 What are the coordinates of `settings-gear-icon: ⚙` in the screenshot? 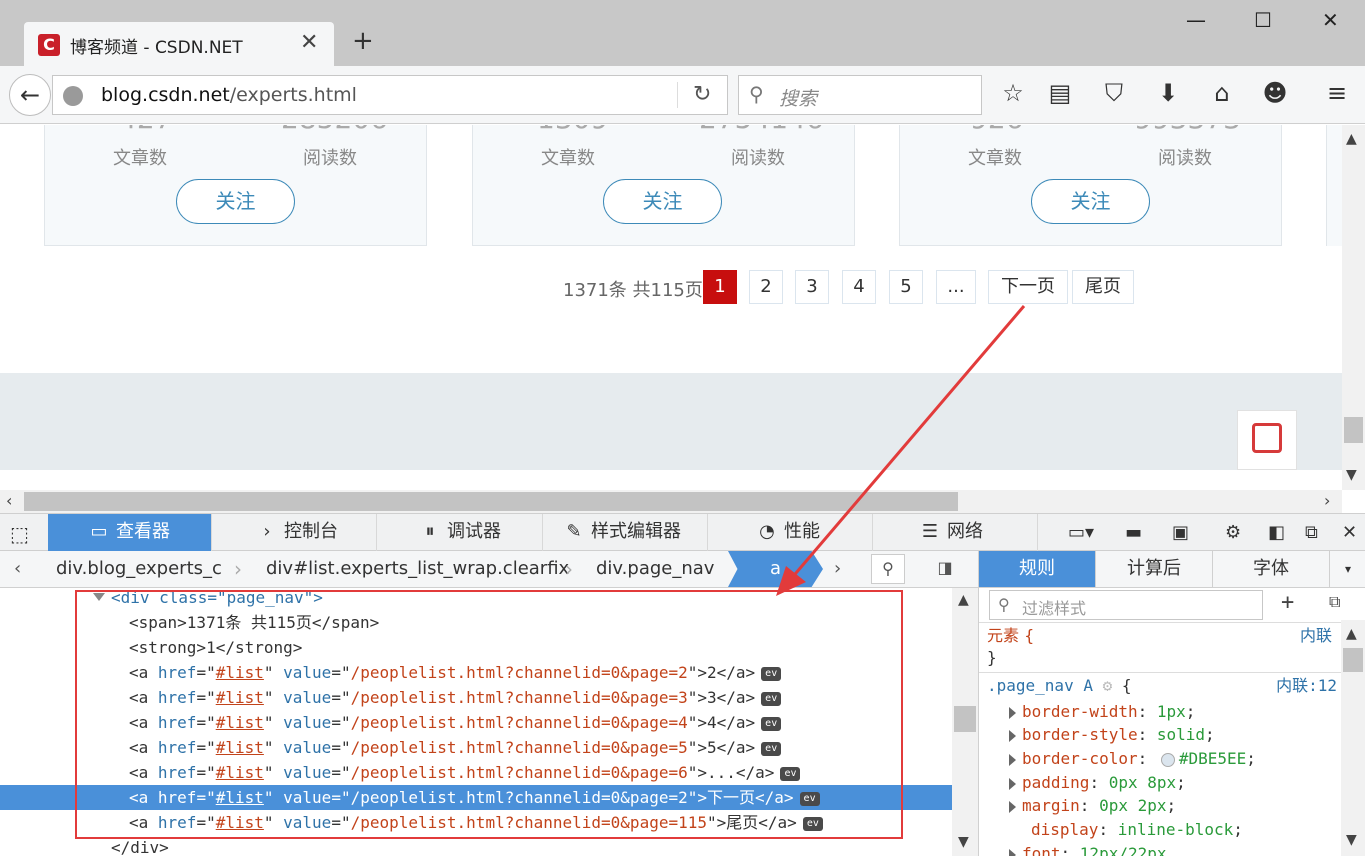 It's located at (1233, 532).